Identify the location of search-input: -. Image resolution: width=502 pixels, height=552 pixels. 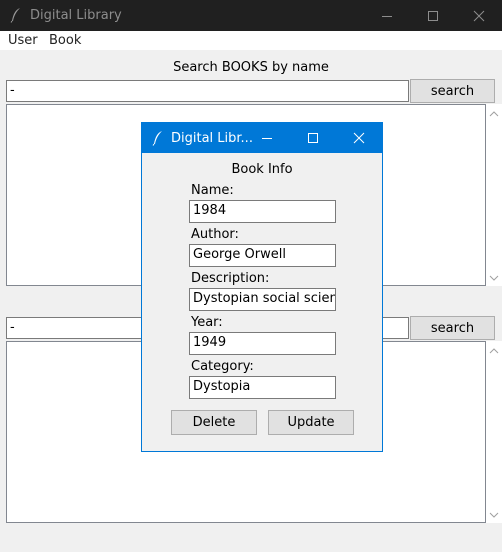
(207, 91).